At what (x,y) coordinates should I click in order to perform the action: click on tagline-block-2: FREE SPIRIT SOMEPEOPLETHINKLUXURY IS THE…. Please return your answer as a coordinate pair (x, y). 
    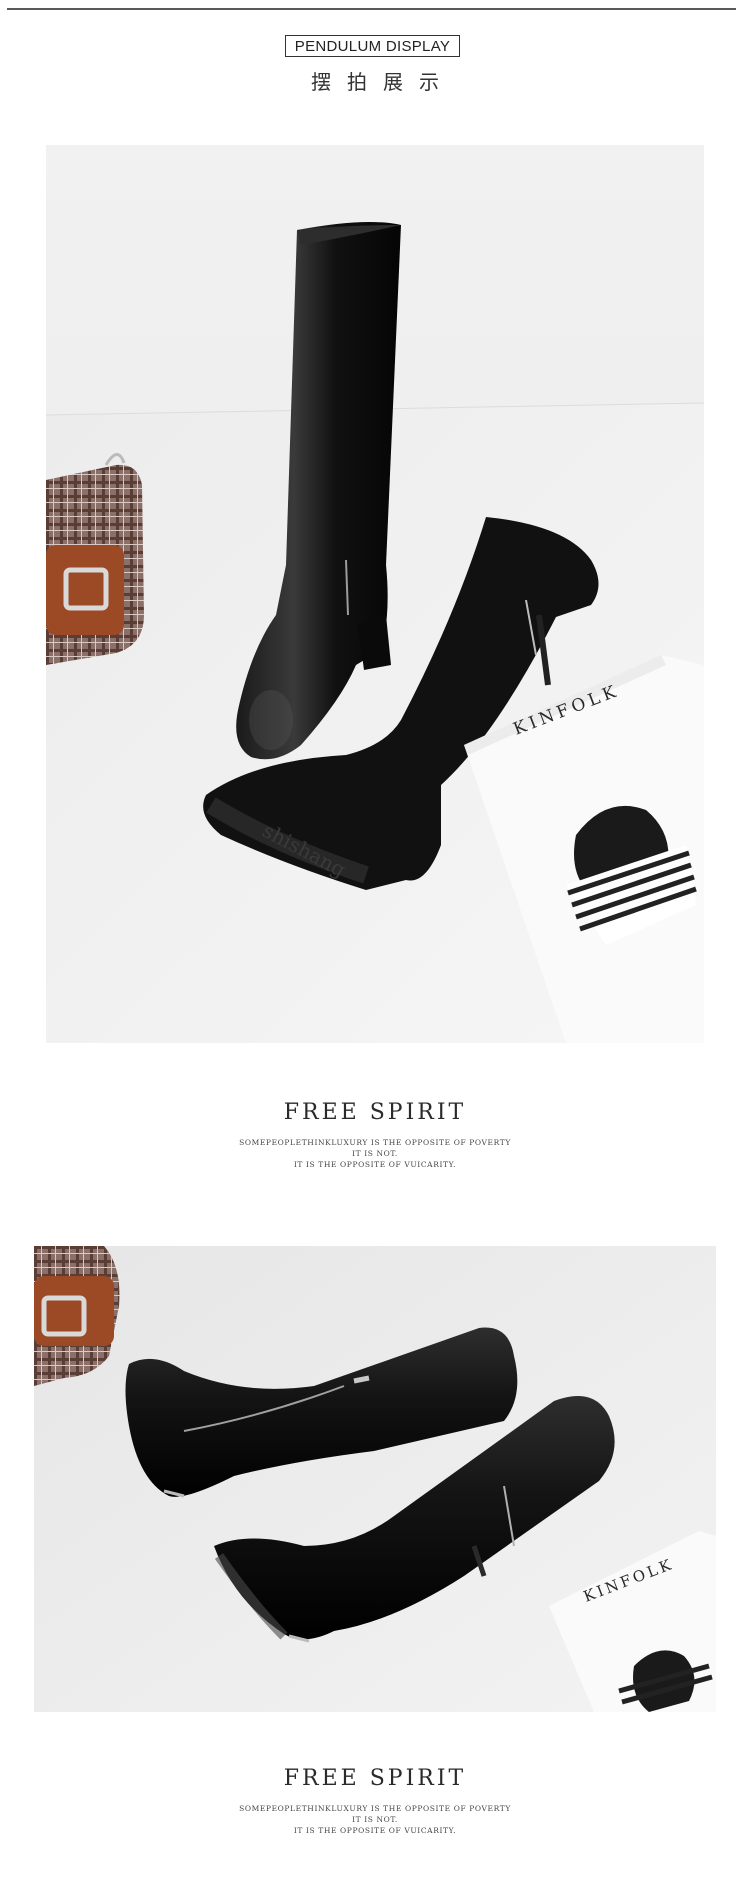
    Looking at the image, I should click on (375, 1801).